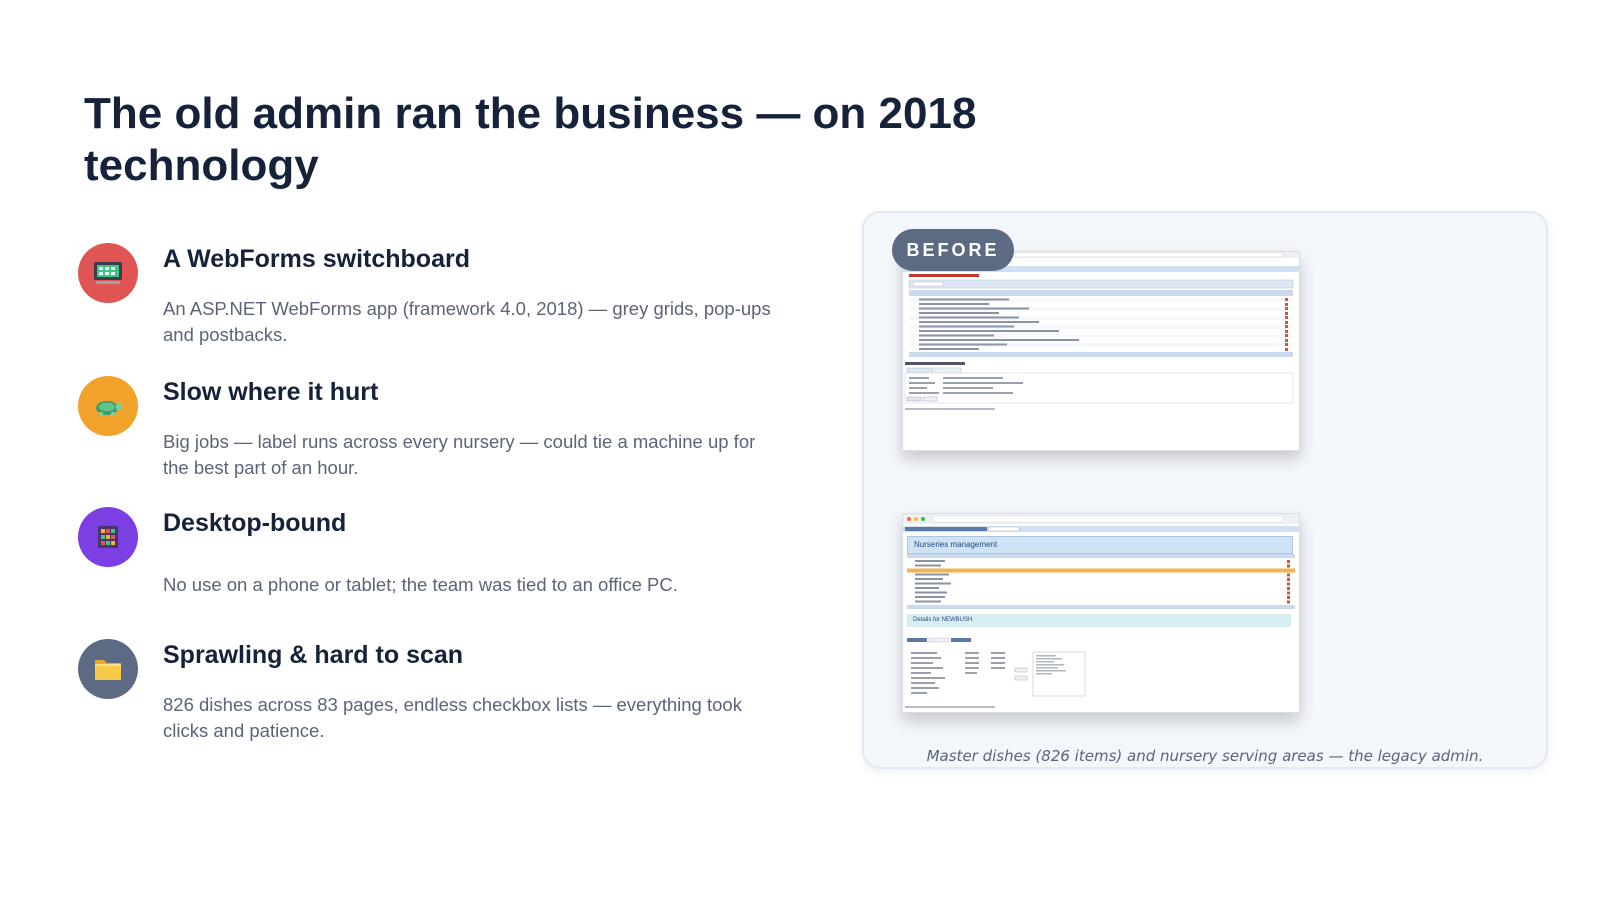 Image resolution: width=1600 pixels, height=900 pixels. I want to click on feature-title: Sprawling & hard to scan, so click(313, 655).